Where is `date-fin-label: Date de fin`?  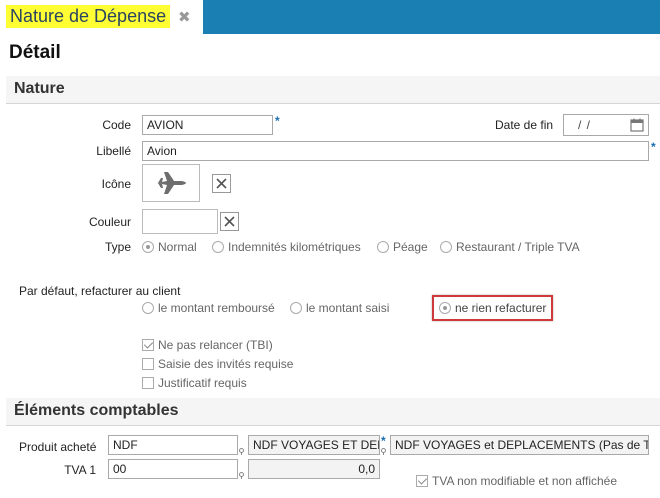 date-fin-label: Date de fin is located at coordinates (524, 125).